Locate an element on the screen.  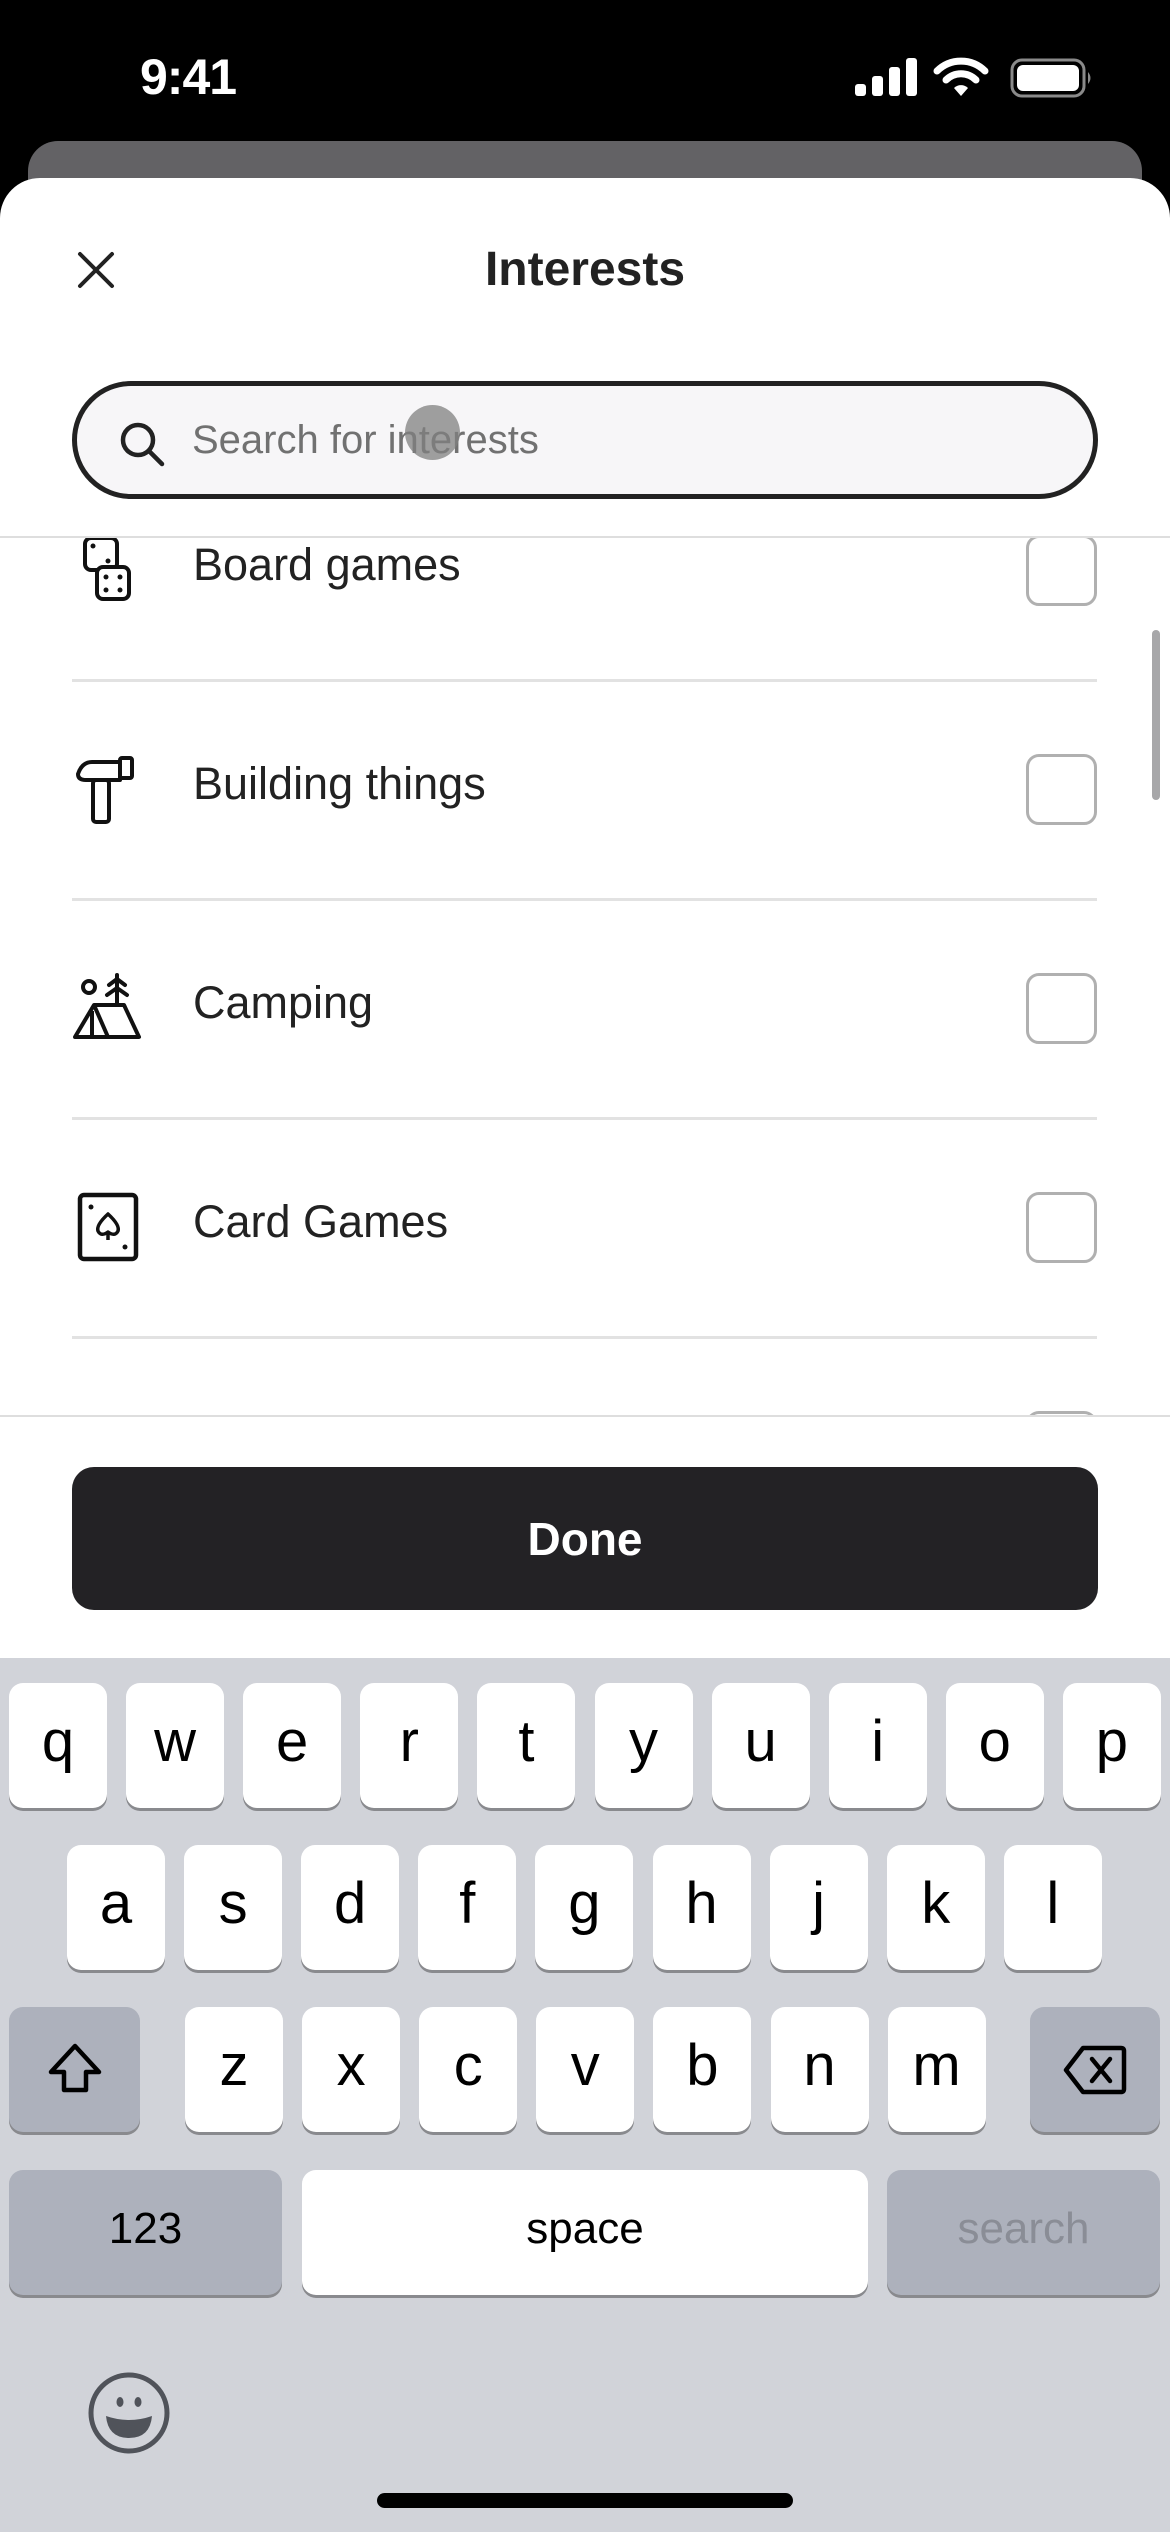
key-label: x is located at coordinates (351, 2065).